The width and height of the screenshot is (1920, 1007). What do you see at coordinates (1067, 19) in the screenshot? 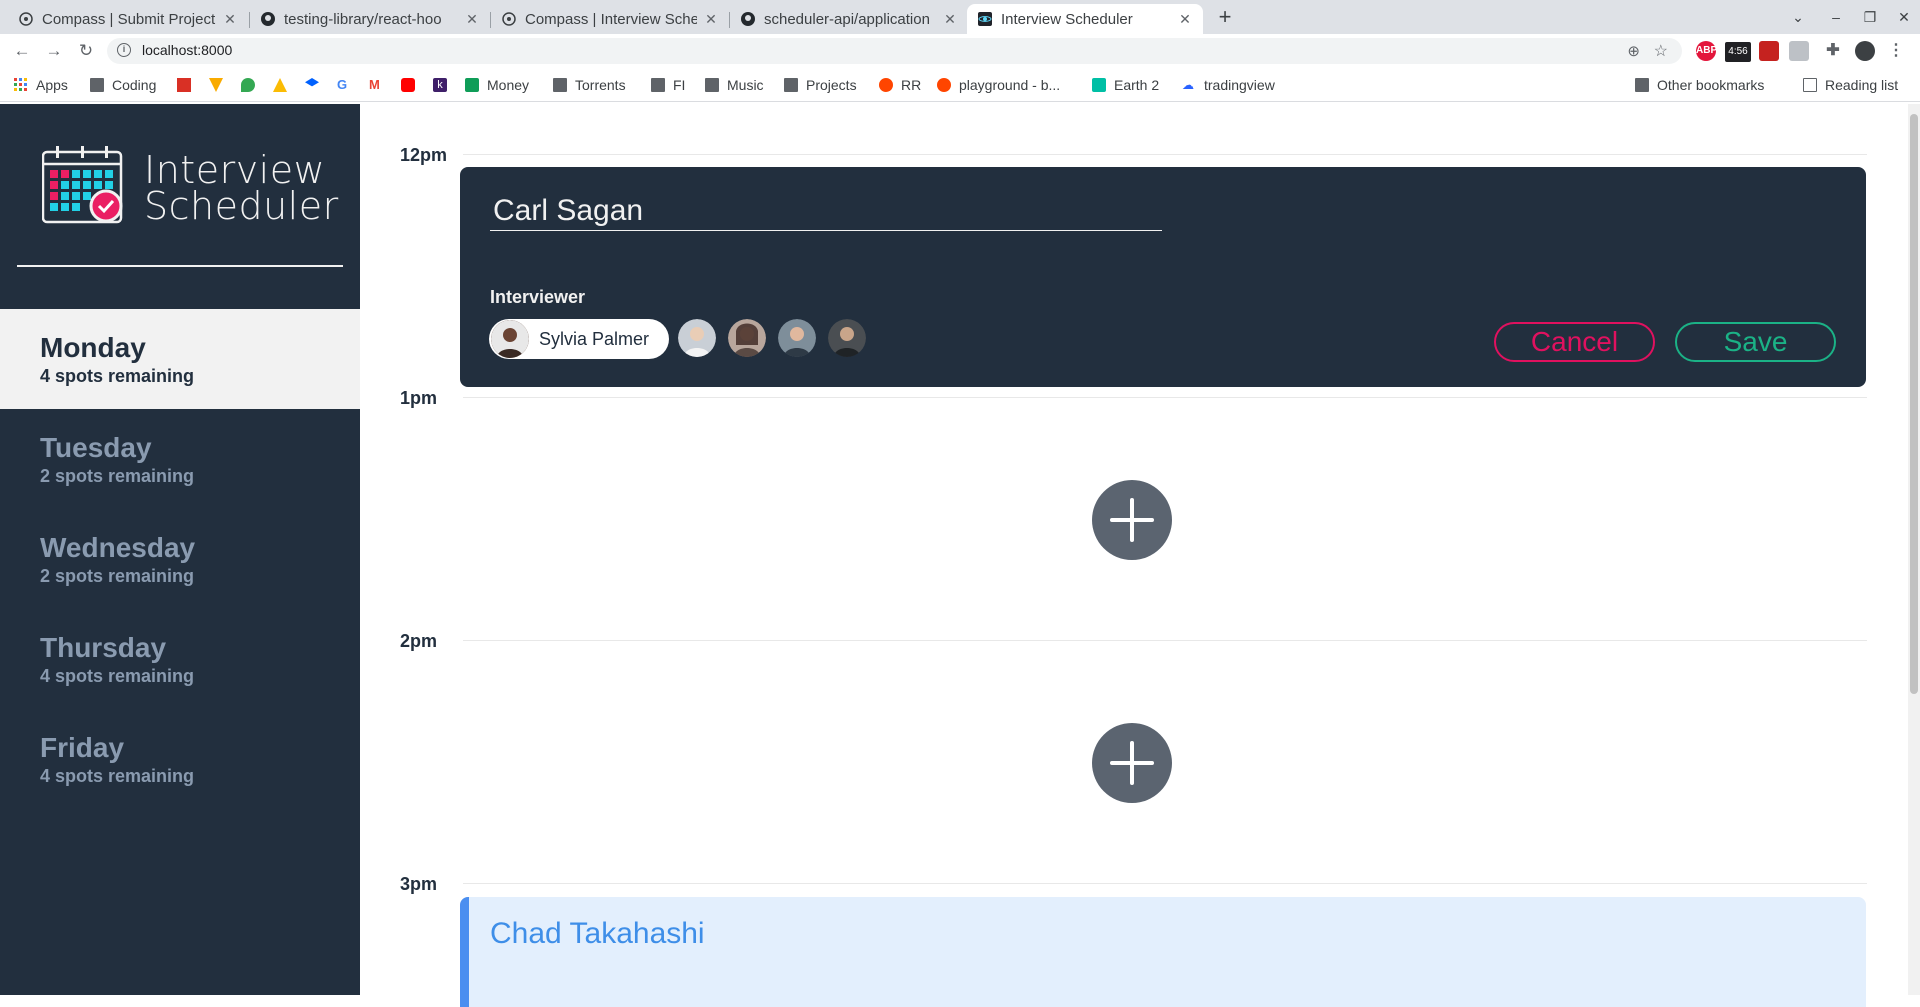
I see `tab-label: Interview Scheduler` at bounding box center [1067, 19].